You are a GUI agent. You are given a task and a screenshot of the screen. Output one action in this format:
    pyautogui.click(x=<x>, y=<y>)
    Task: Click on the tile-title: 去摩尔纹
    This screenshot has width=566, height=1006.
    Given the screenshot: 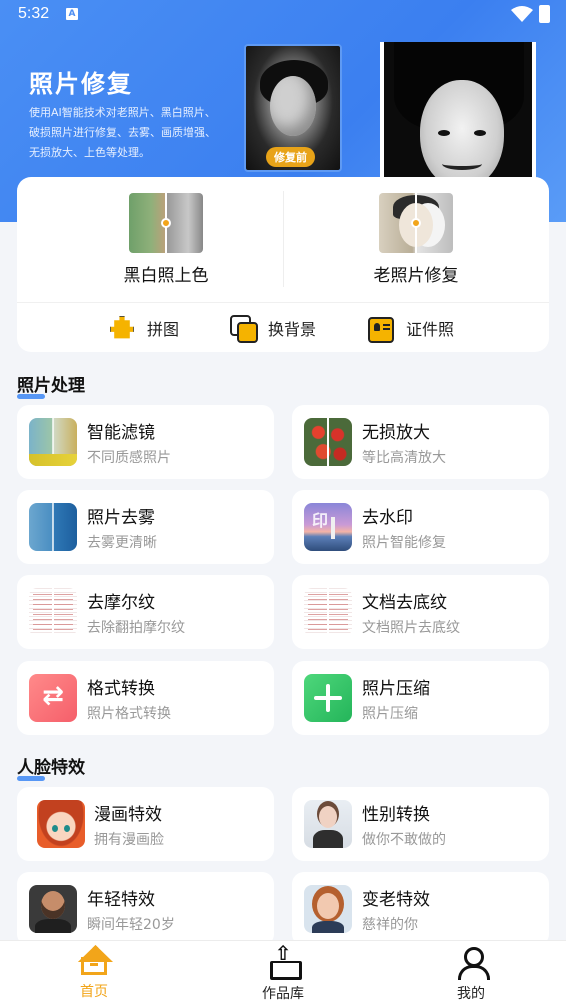 What is the action you would take?
    pyautogui.click(x=121, y=603)
    